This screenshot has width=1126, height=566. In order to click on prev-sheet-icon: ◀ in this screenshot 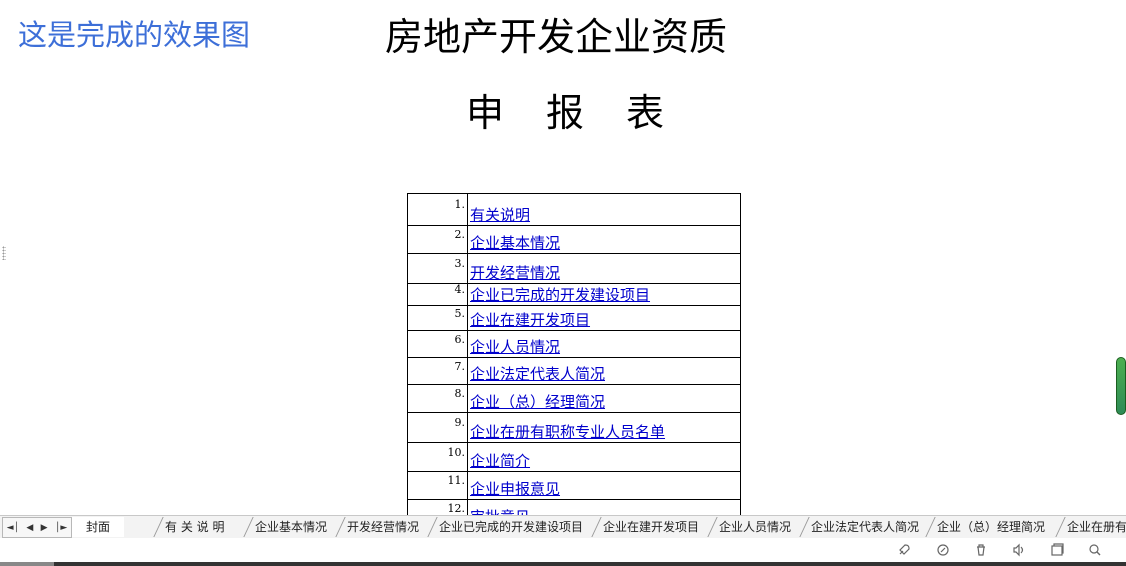, I will do `click(29, 528)`.